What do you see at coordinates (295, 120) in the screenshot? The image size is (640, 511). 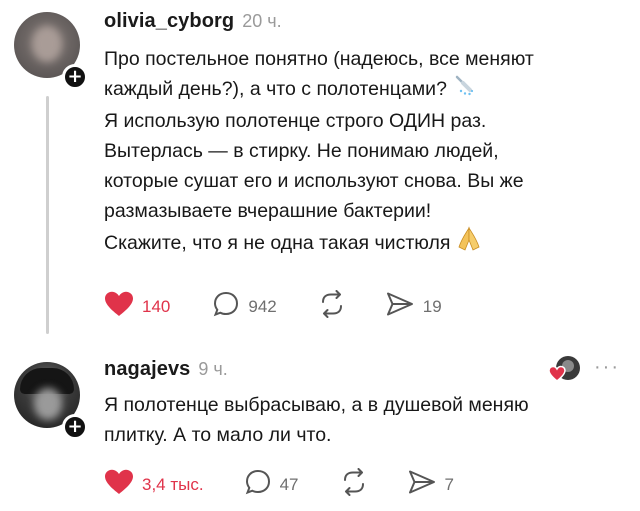 I see `text-line: Я использую полотенце строго ОДИН раз.` at bounding box center [295, 120].